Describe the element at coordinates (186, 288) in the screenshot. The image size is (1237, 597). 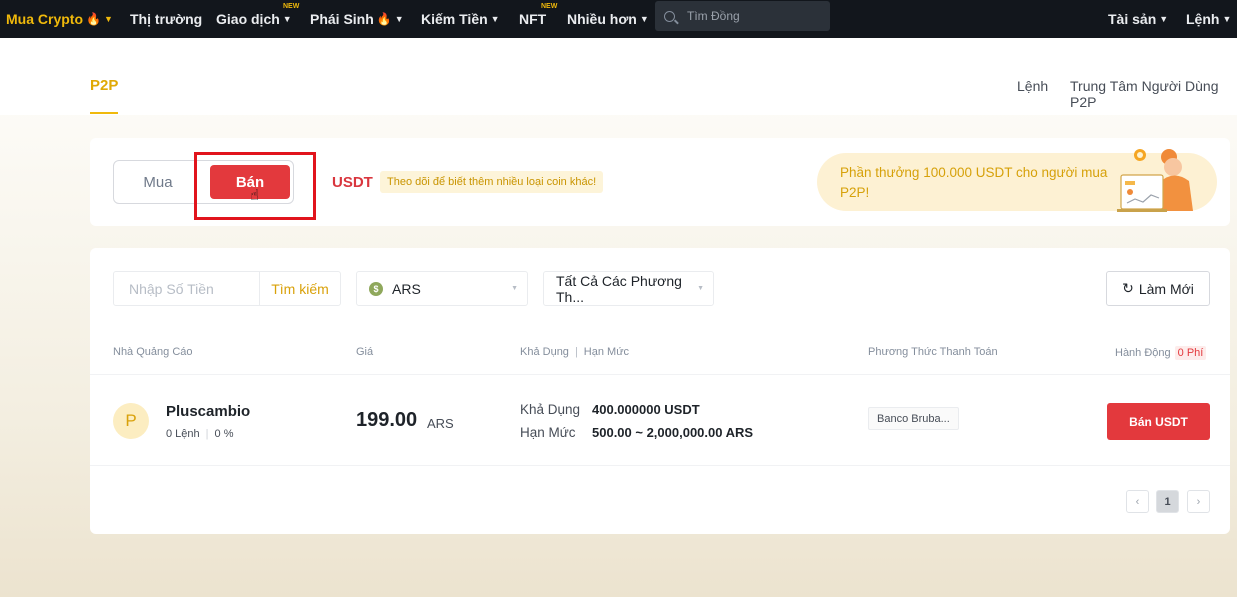
I see `amount-input` at that location.